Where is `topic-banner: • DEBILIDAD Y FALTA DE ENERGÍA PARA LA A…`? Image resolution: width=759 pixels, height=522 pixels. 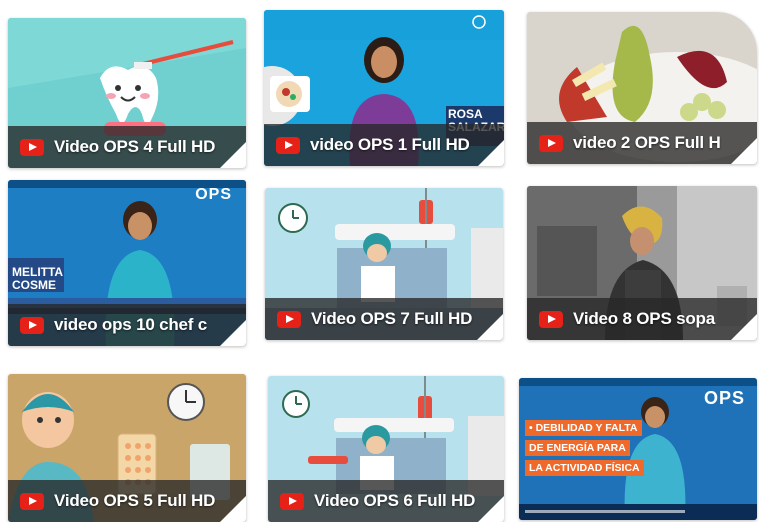 topic-banner: • DEBILIDAD Y FALTA DE ENERGÍA PARA LA A… is located at coordinates (584, 448).